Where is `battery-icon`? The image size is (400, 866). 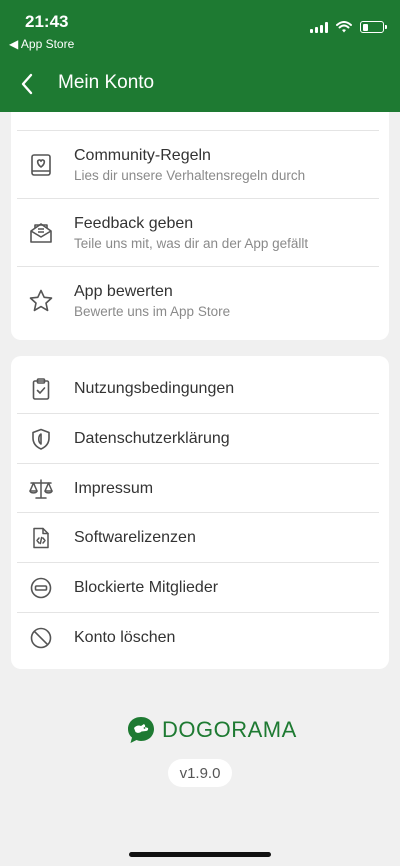 battery-icon is located at coordinates (373, 27).